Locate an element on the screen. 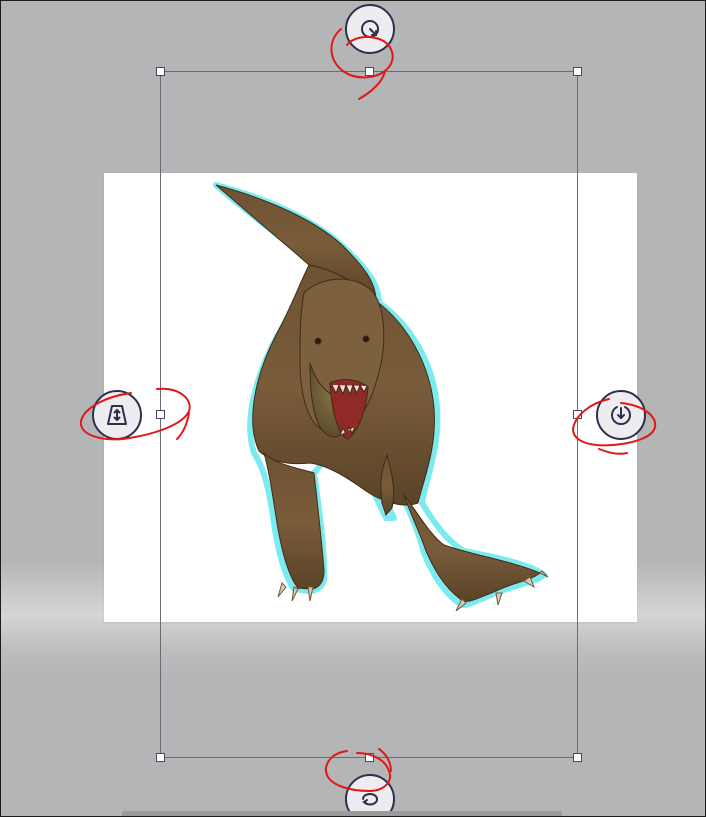  resize-handle-top-right is located at coordinates (577, 71).